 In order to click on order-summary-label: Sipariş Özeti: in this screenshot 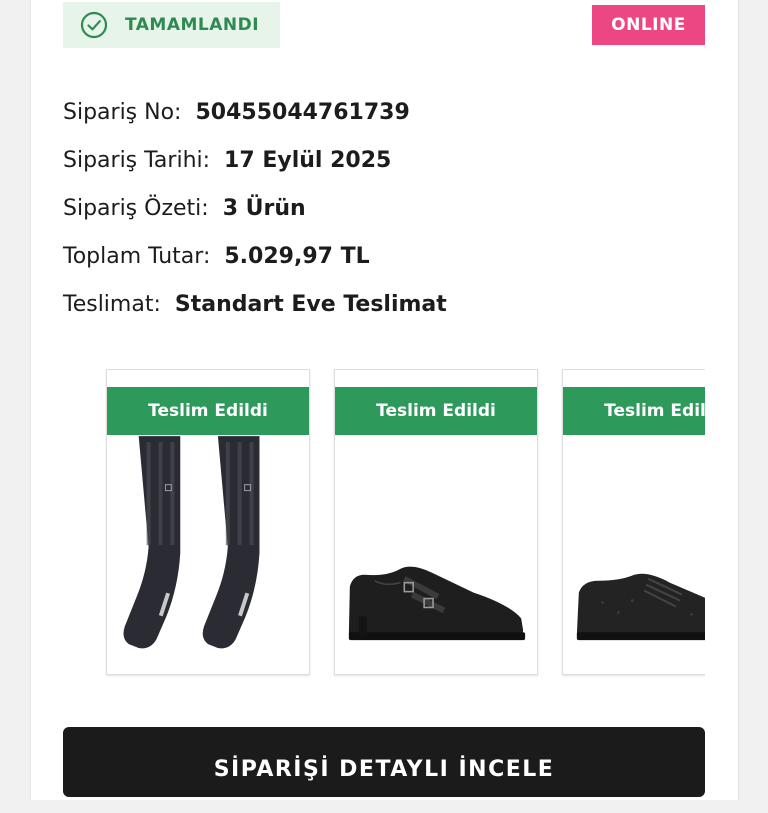, I will do `click(136, 208)`.